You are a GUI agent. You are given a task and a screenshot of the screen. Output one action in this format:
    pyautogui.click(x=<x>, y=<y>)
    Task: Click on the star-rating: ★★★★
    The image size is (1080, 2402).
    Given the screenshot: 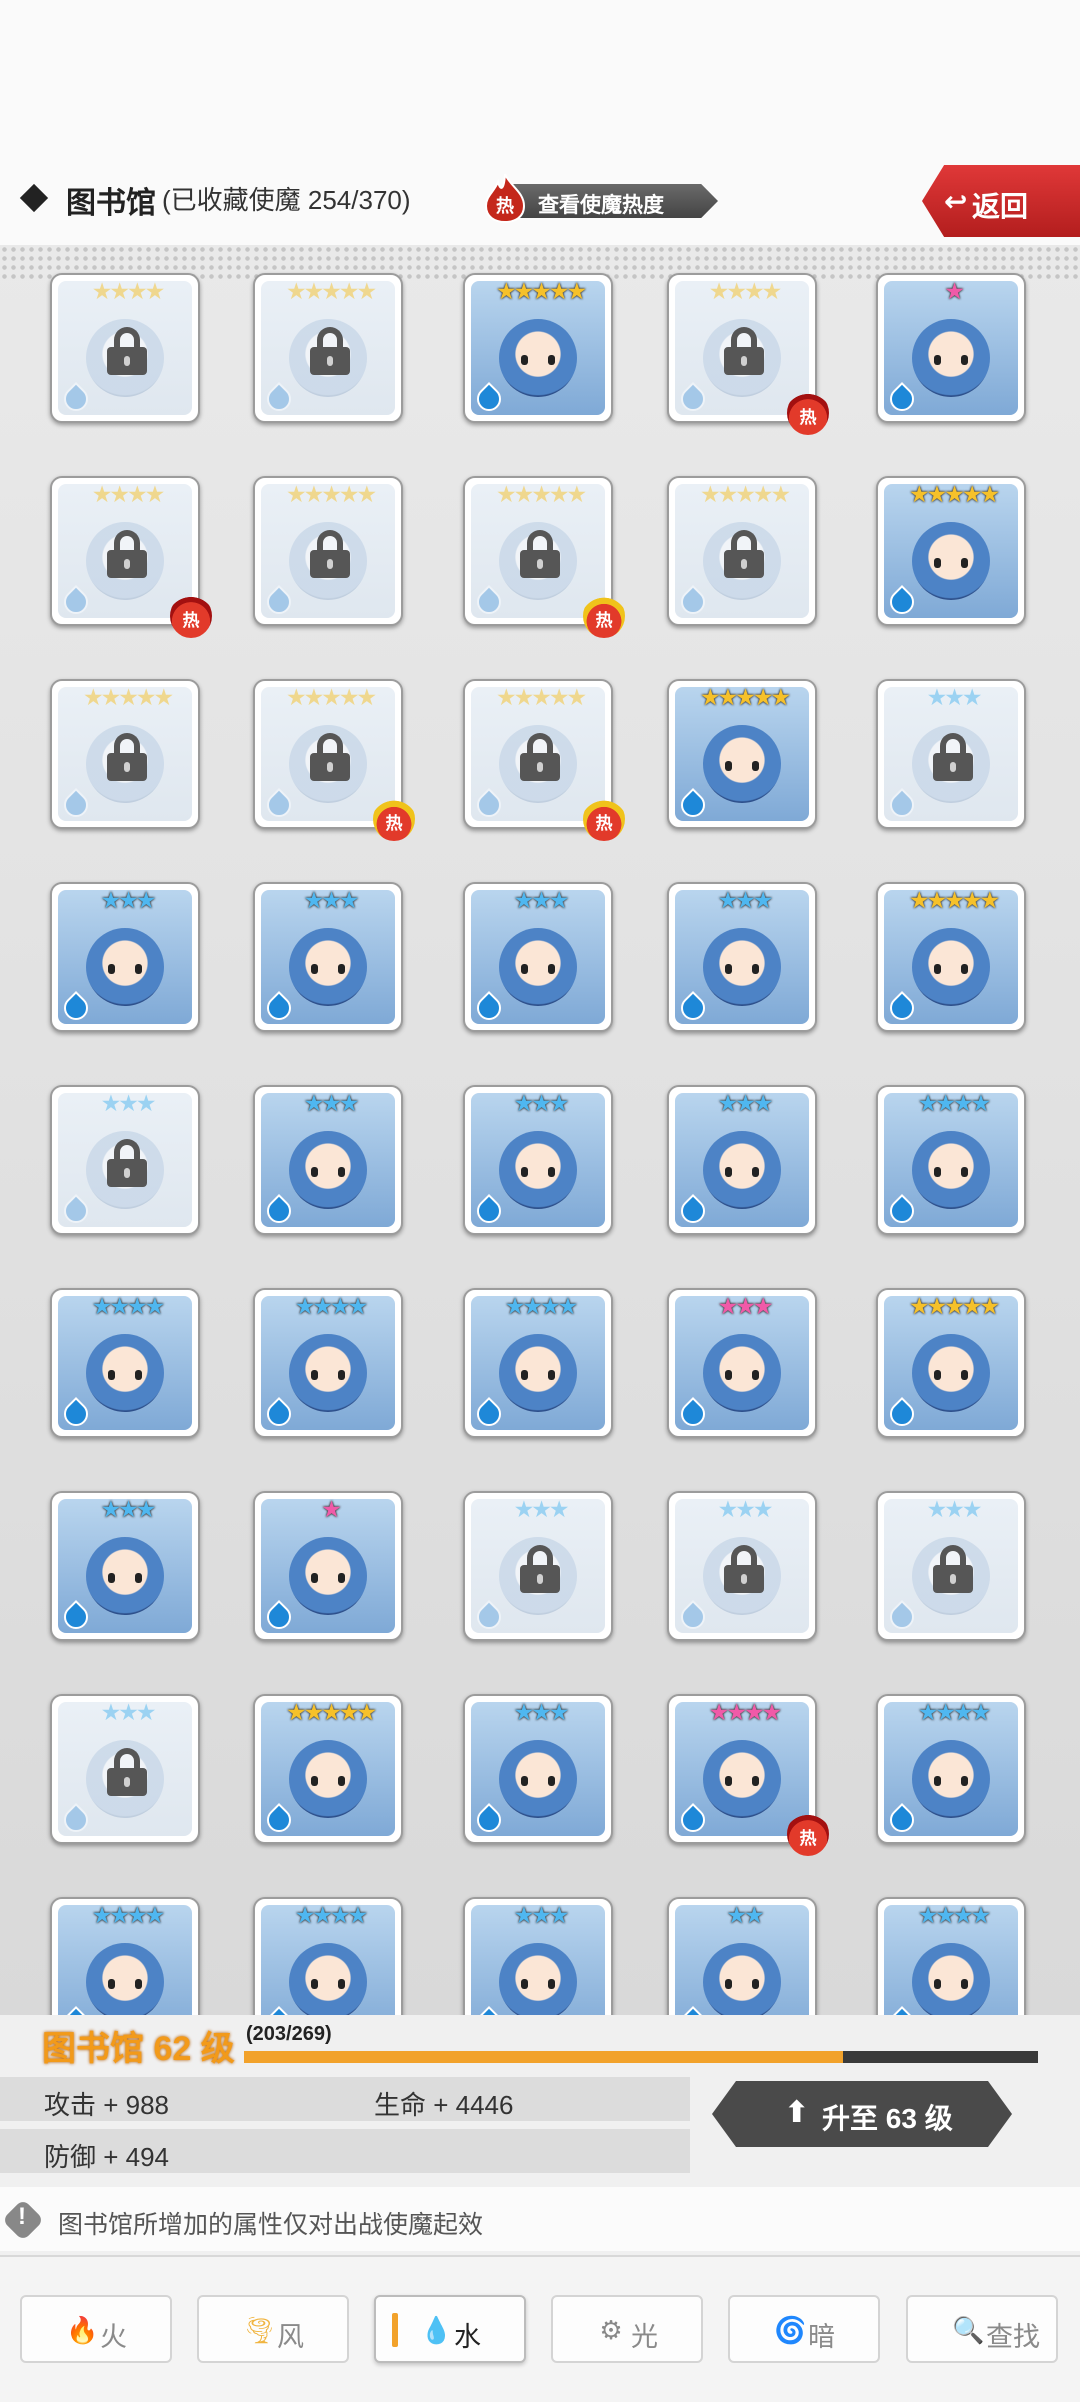 What is the action you would take?
    pyautogui.click(x=953, y=1915)
    